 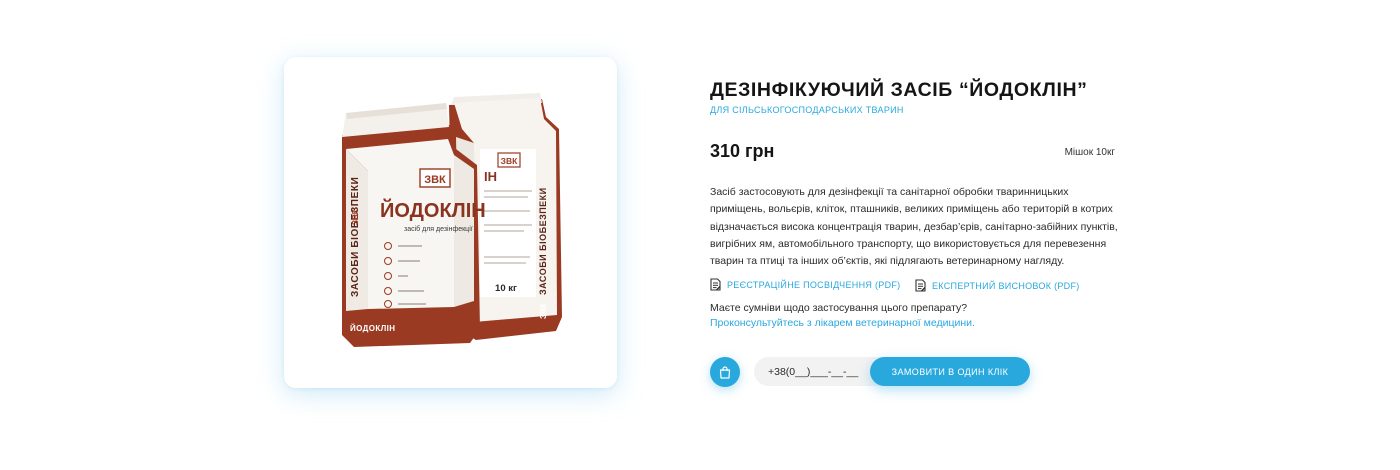 What do you see at coordinates (373, 328) in the screenshot?
I see `front-bag-bottom-text: ЙОДОКЛІН` at bounding box center [373, 328].